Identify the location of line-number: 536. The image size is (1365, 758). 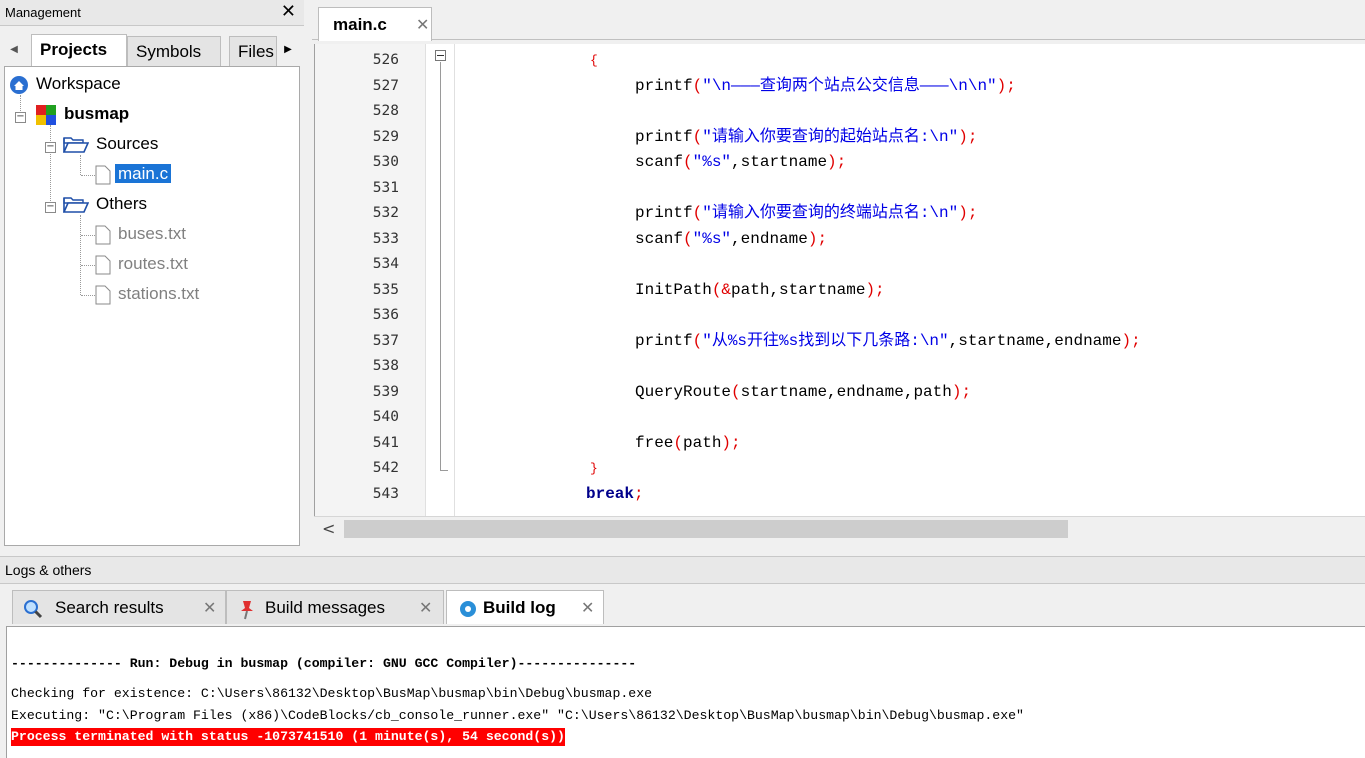
(385, 315).